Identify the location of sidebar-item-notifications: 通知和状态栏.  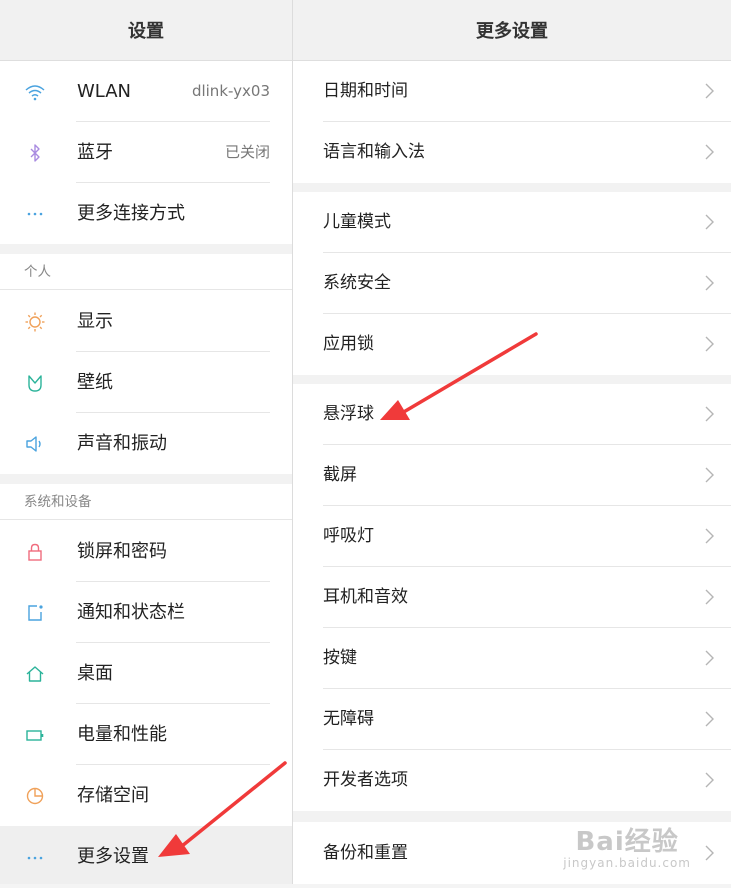
(146, 612).